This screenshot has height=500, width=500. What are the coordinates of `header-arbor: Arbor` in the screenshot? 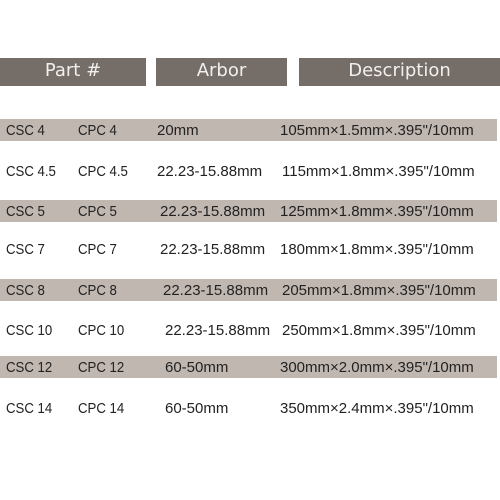 It's located at (221, 72).